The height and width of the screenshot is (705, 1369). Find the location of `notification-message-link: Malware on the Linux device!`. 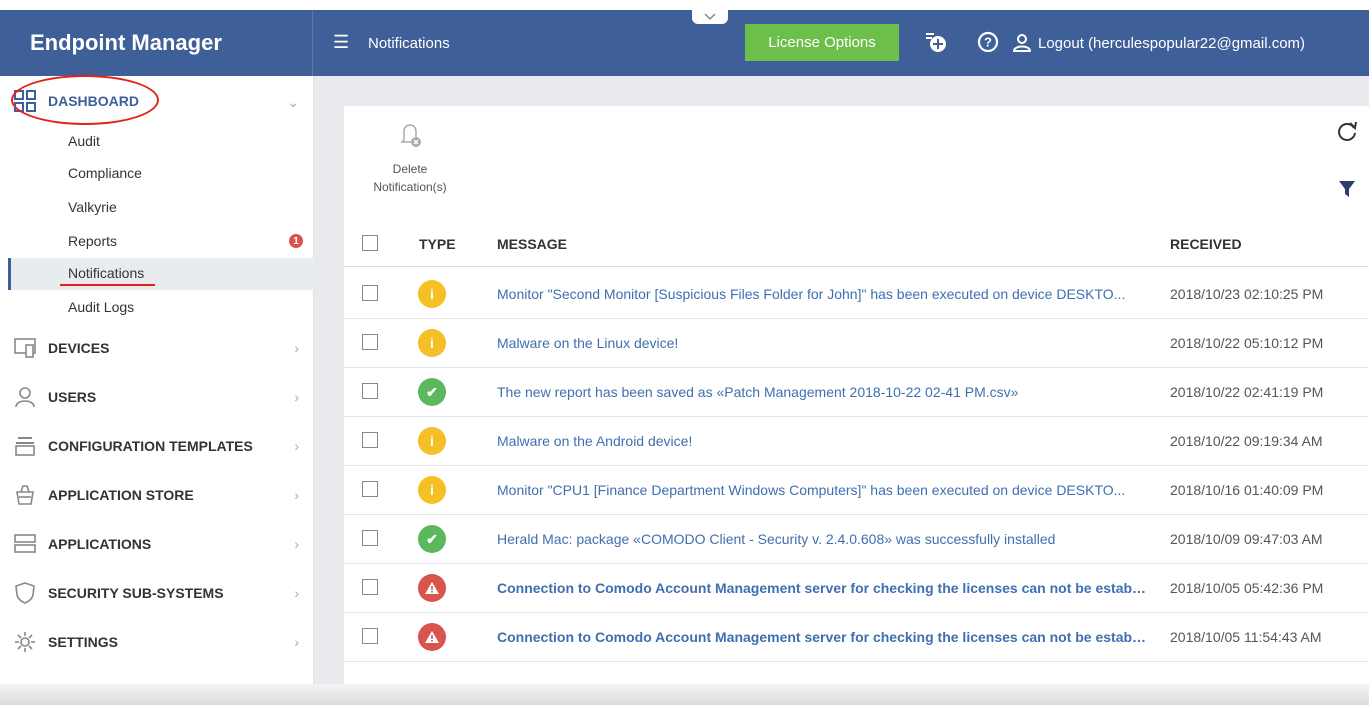

notification-message-link: Malware on the Linux device! is located at coordinates (822, 343).